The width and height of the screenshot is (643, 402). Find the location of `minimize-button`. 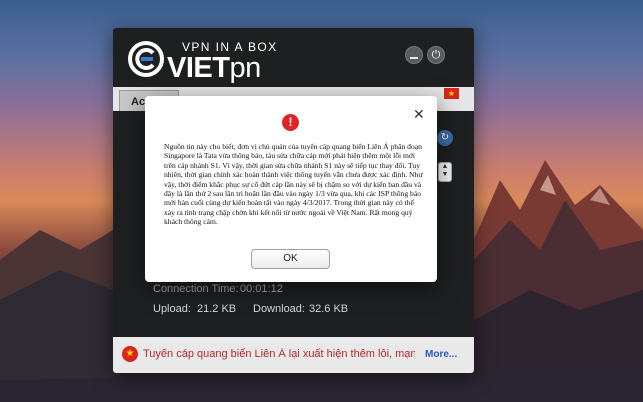

minimize-button is located at coordinates (414, 55).